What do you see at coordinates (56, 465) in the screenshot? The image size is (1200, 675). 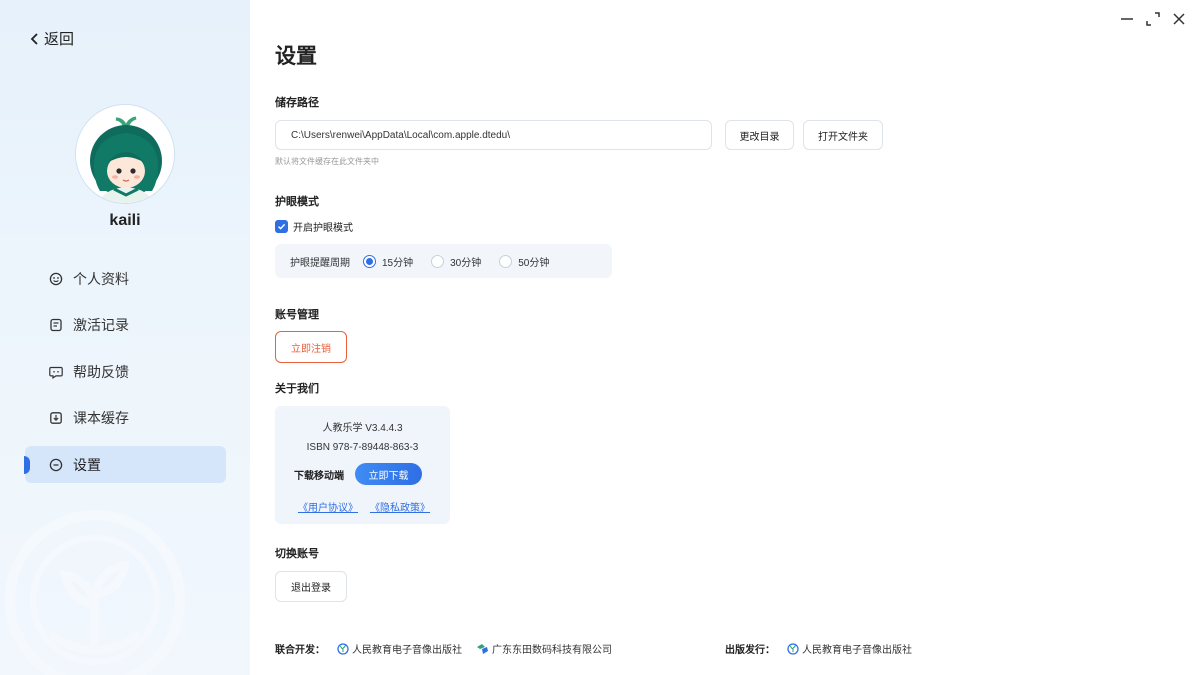 I see `settings-icon` at bounding box center [56, 465].